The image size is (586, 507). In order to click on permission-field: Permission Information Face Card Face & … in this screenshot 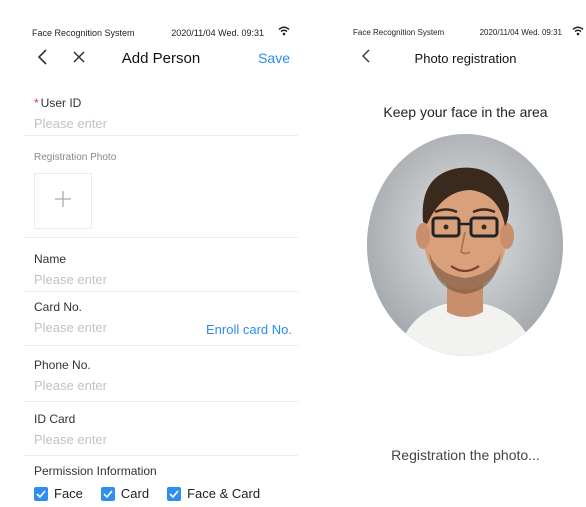, I will do `click(161, 478)`.